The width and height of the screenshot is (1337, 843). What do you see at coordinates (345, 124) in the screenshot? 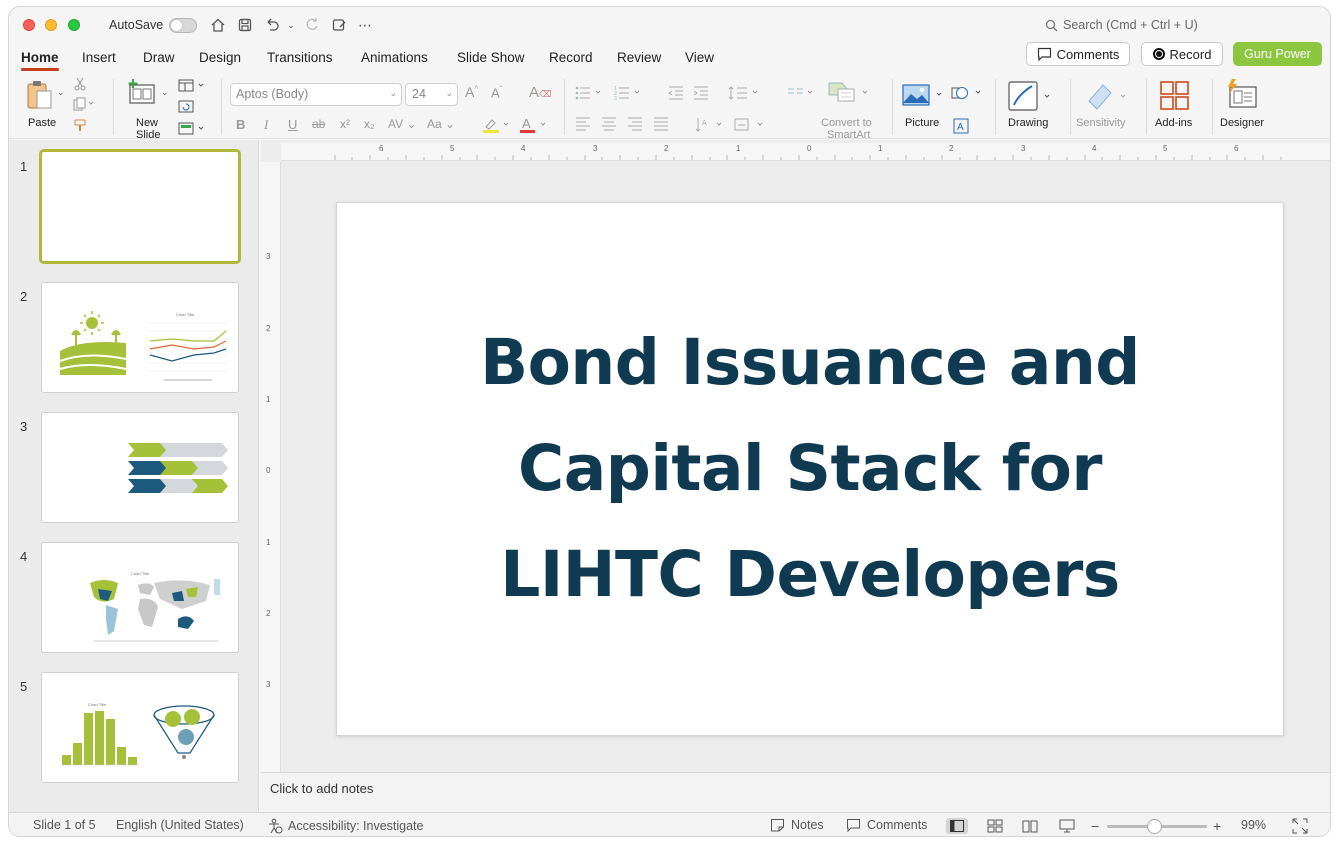
I see `superscript-icon: x²` at bounding box center [345, 124].